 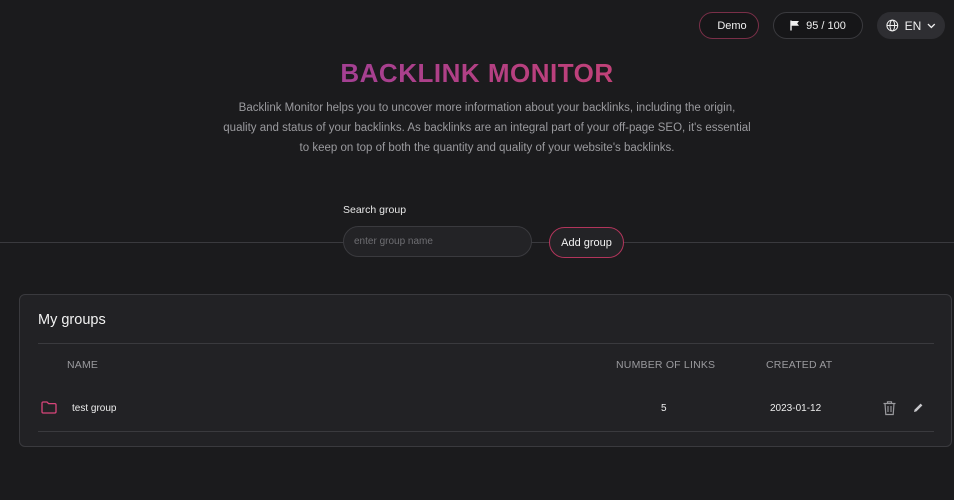 I want to click on language-label: EN, so click(x=913, y=25).